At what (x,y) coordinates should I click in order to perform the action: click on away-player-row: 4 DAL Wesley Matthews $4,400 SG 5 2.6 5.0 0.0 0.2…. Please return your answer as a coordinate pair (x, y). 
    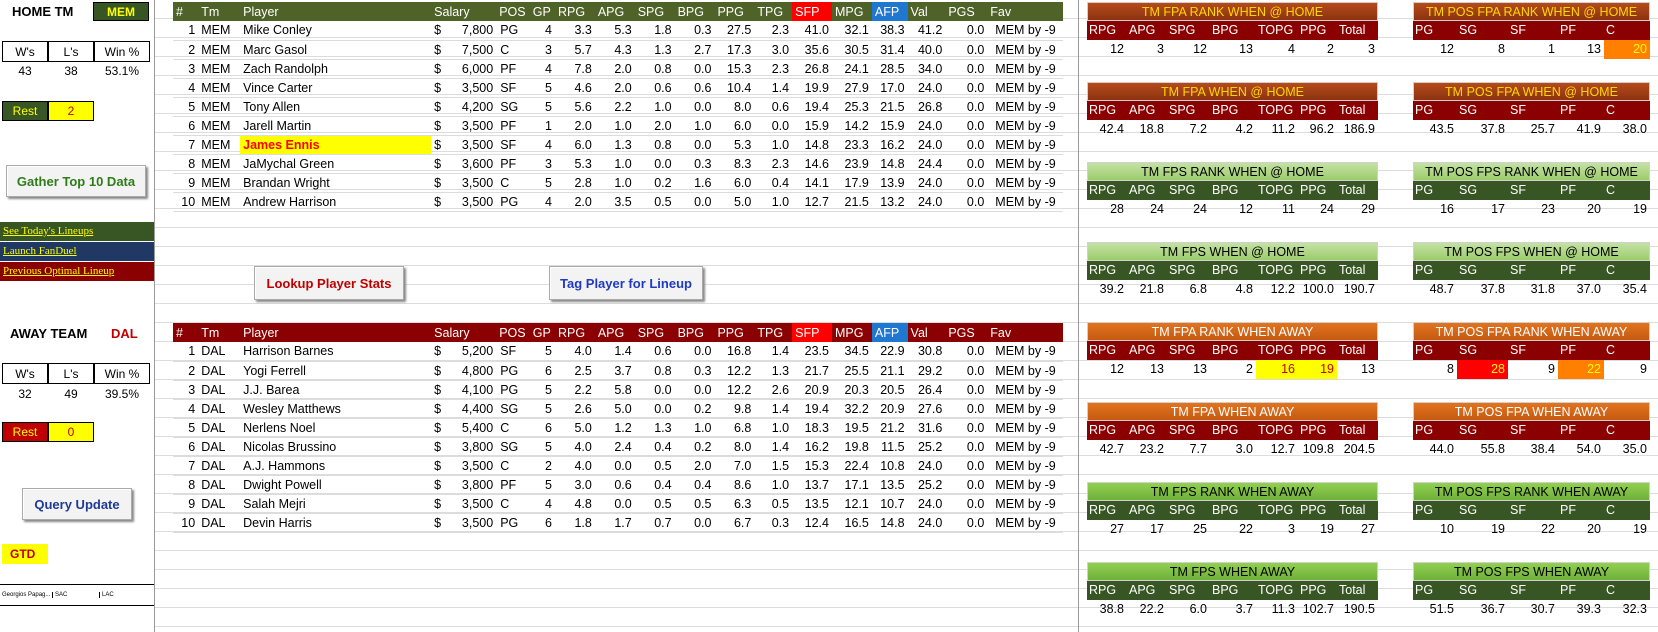
    Looking at the image, I should click on (618, 409).